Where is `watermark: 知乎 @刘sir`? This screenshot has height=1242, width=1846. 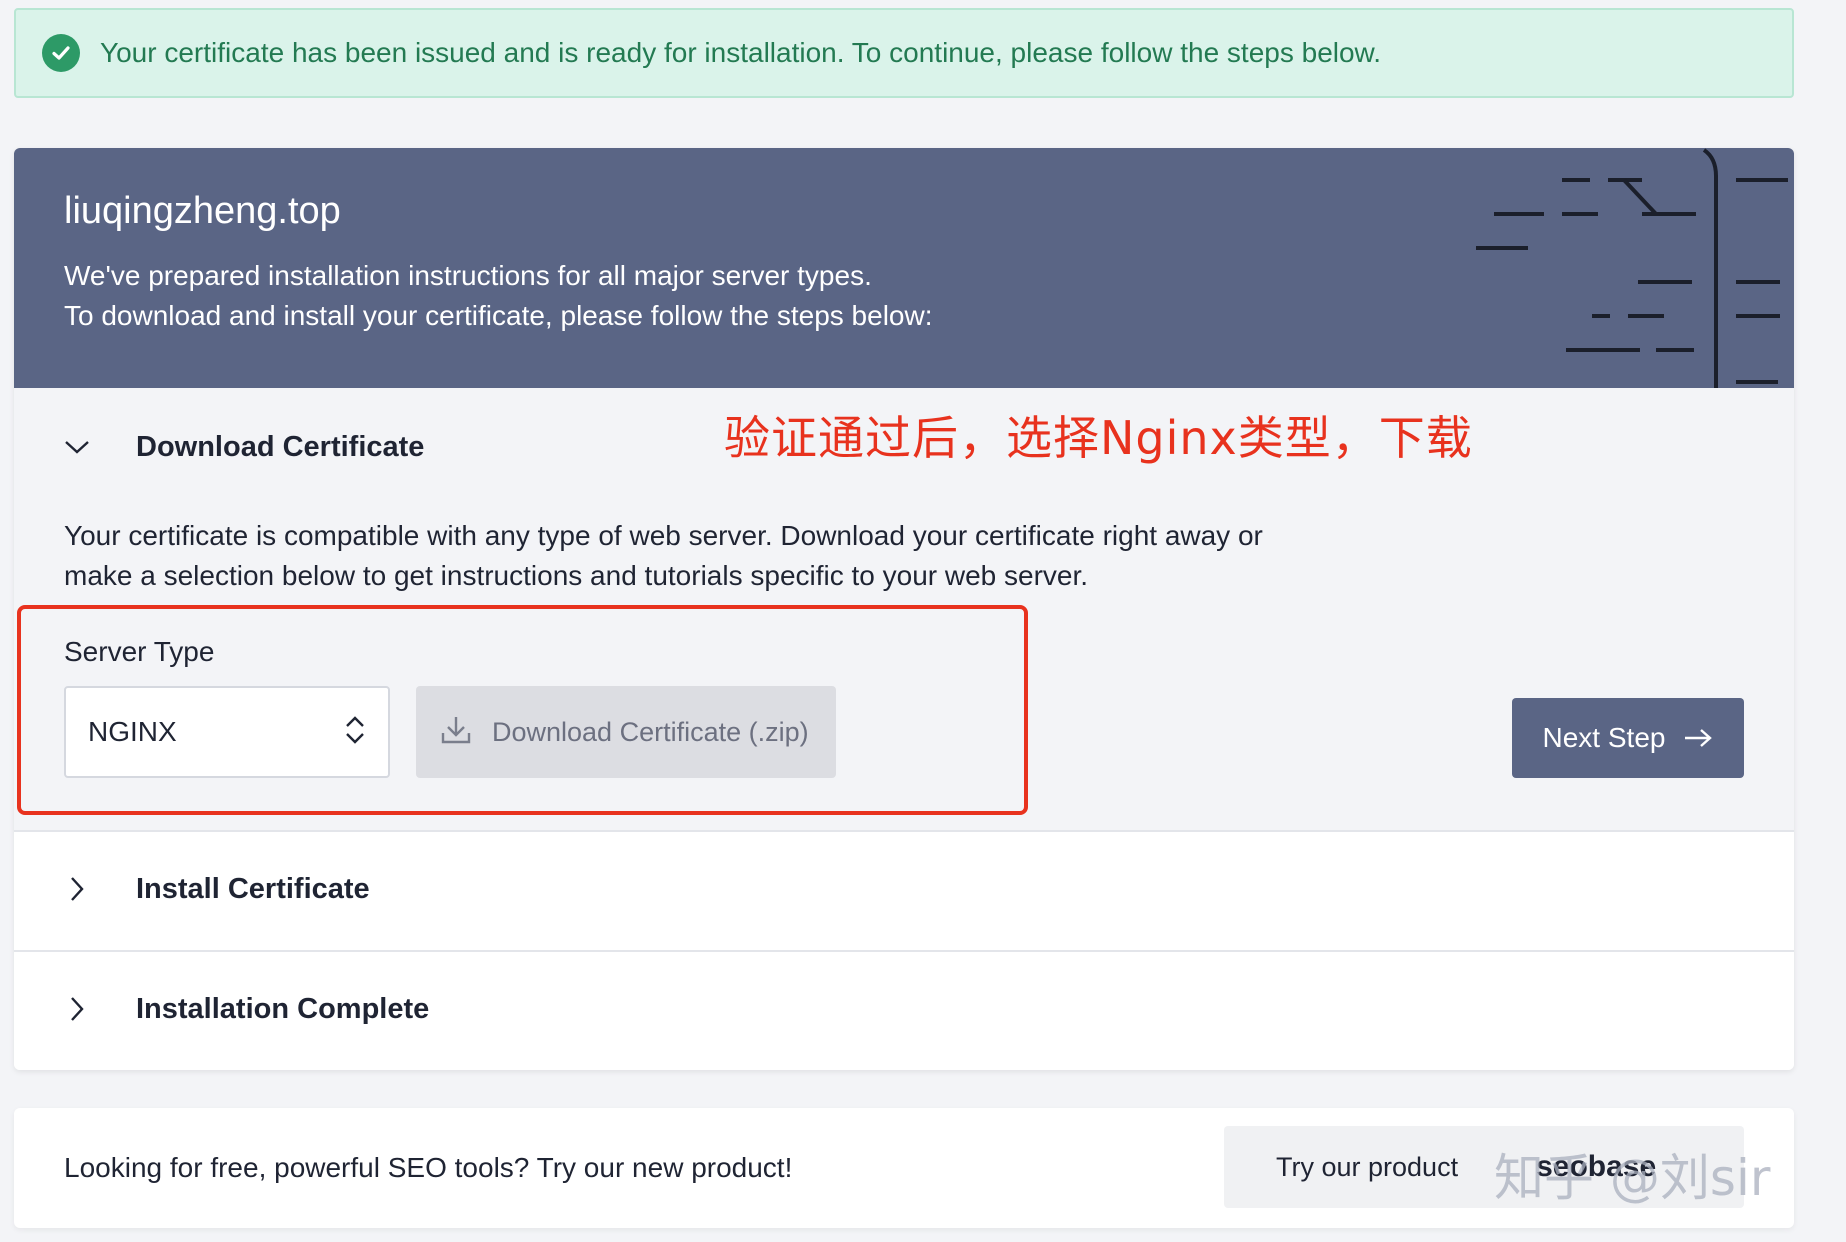
watermark: 知乎 @刘sir is located at coordinates (1632, 1178).